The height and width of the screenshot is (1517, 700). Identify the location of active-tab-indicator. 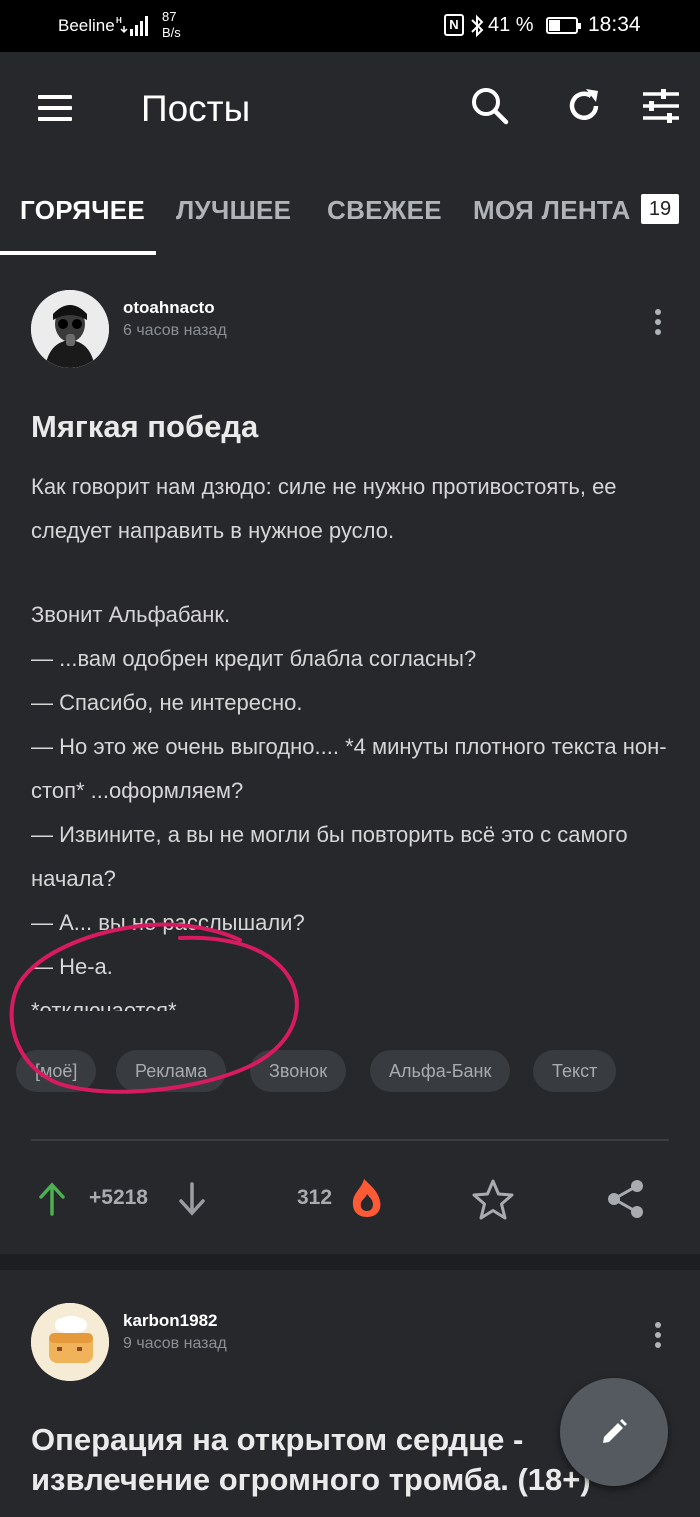
(78, 253).